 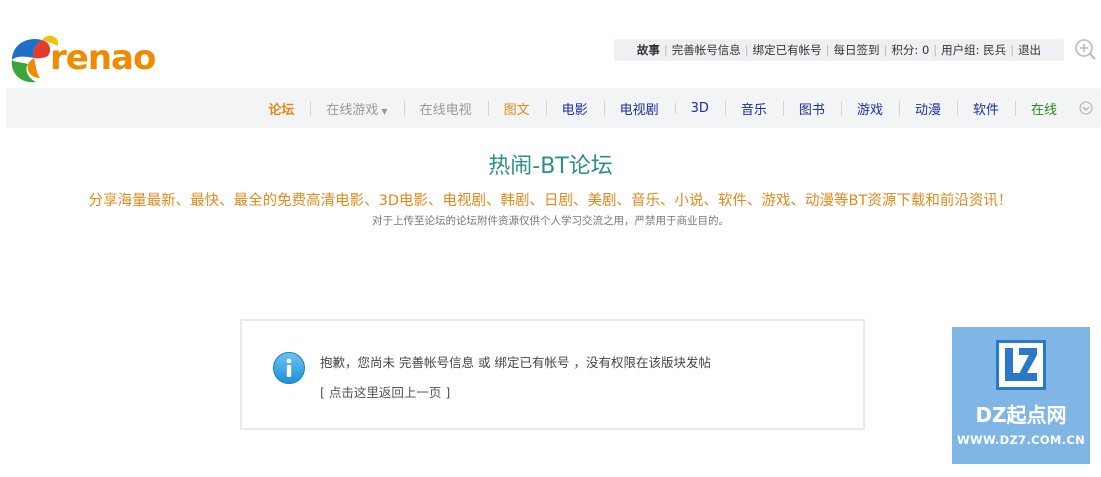 I want to click on page-title: 热闹-BT论坛, so click(x=550, y=166).